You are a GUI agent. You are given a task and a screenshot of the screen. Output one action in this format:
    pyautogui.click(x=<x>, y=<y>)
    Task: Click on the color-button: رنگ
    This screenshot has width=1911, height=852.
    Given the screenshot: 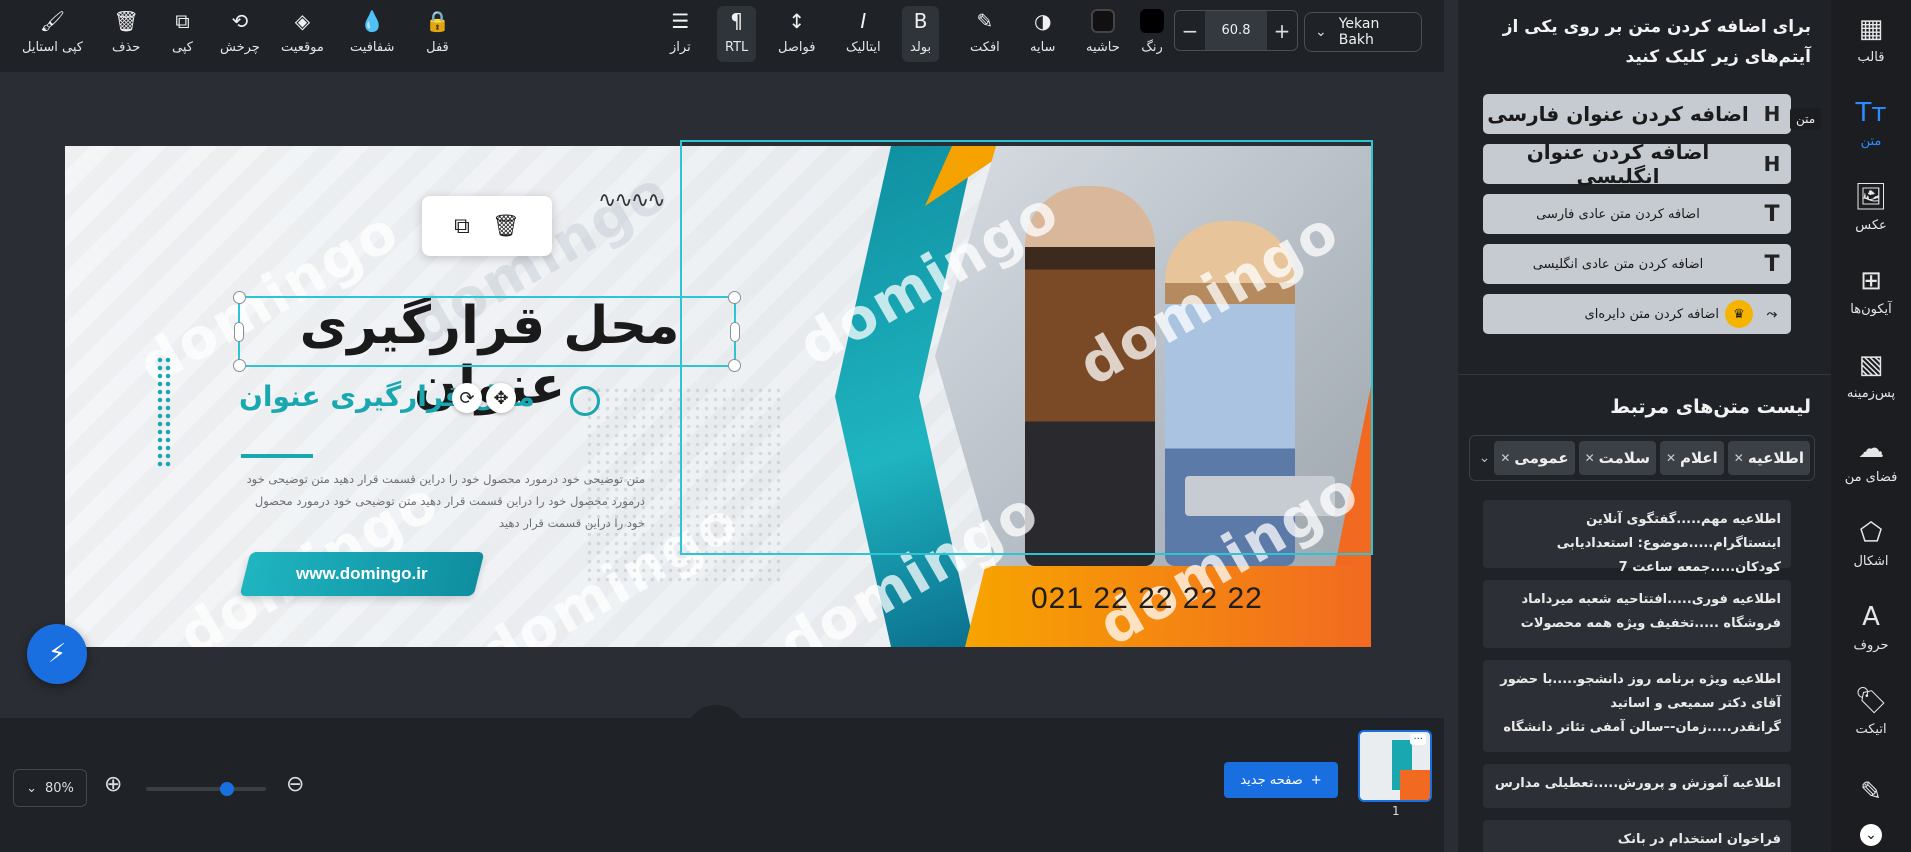 What is the action you would take?
    pyautogui.click(x=1152, y=34)
    